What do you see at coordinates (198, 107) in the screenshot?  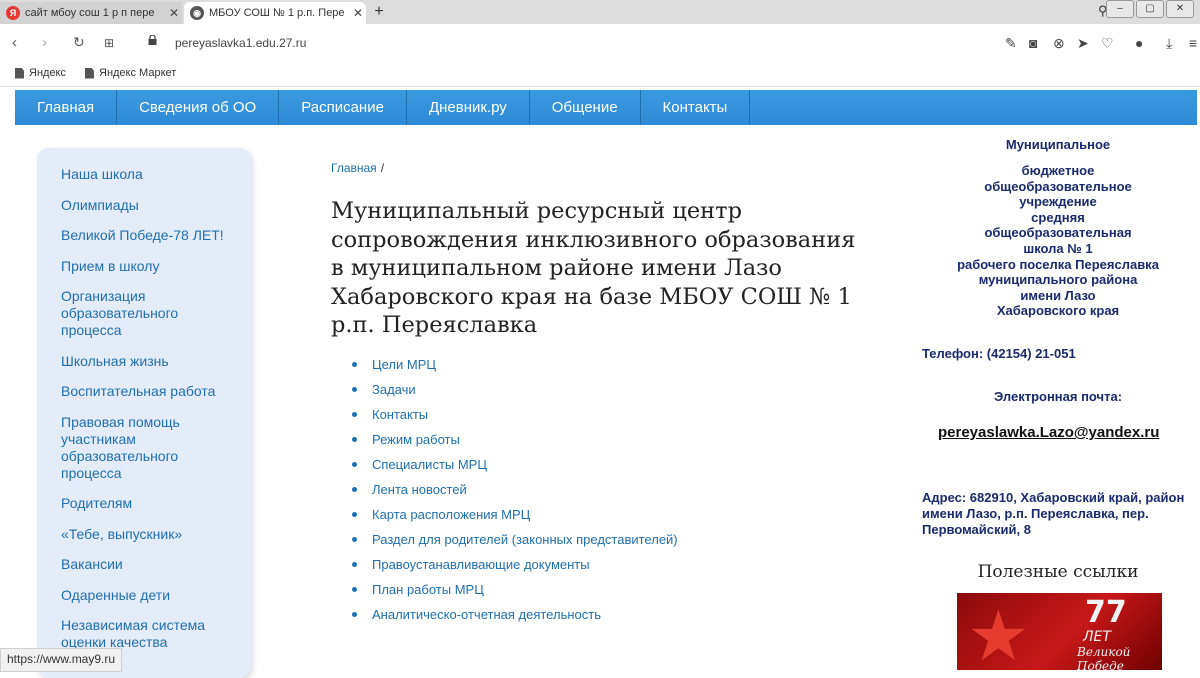 I see `nav-info: Сведения об ОО` at bounding box center [198, 107].